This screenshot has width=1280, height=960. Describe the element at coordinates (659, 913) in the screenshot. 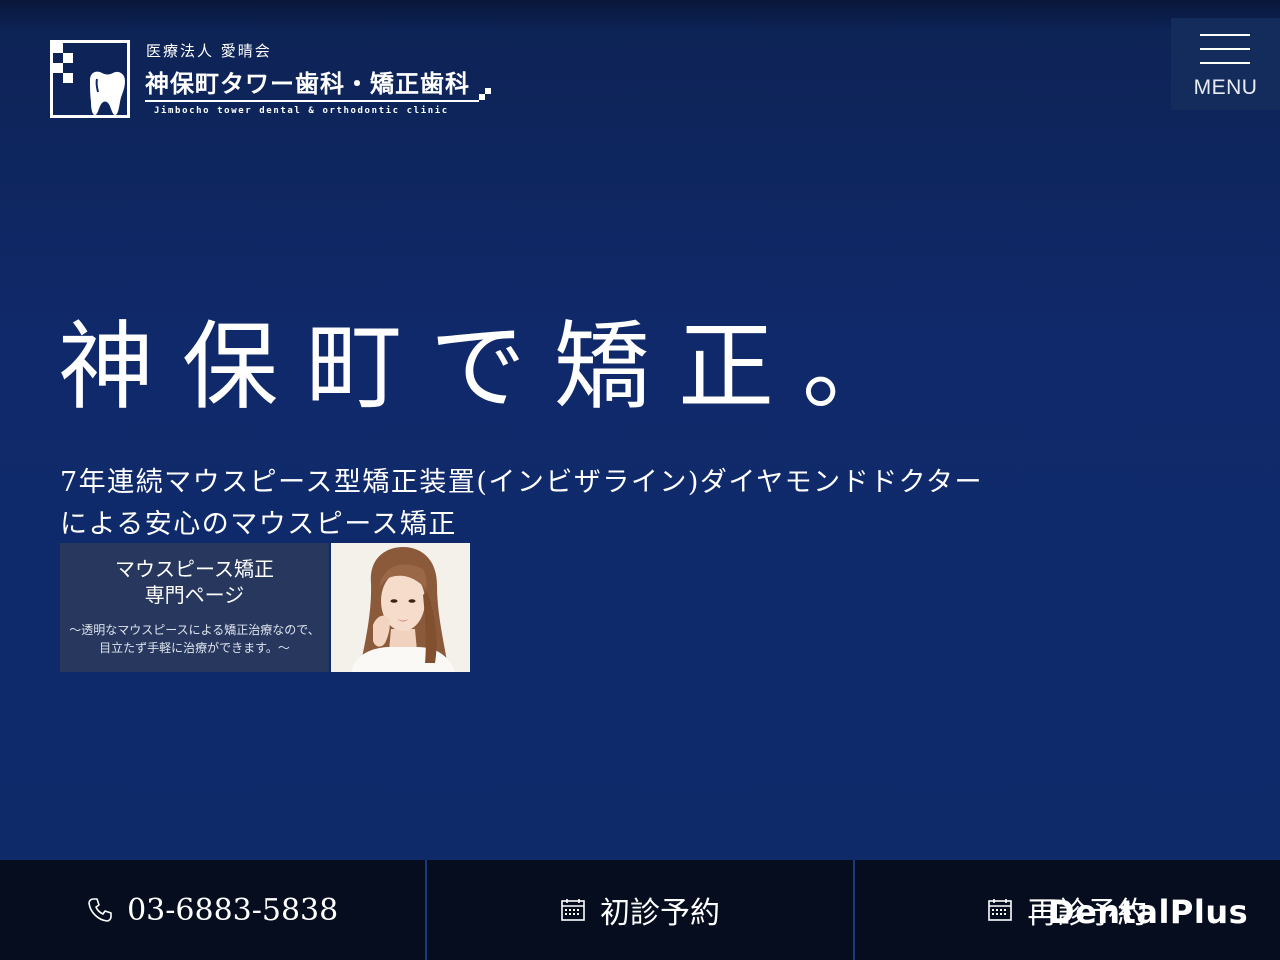

I see `first-visit-label: 初診予約` at that location.